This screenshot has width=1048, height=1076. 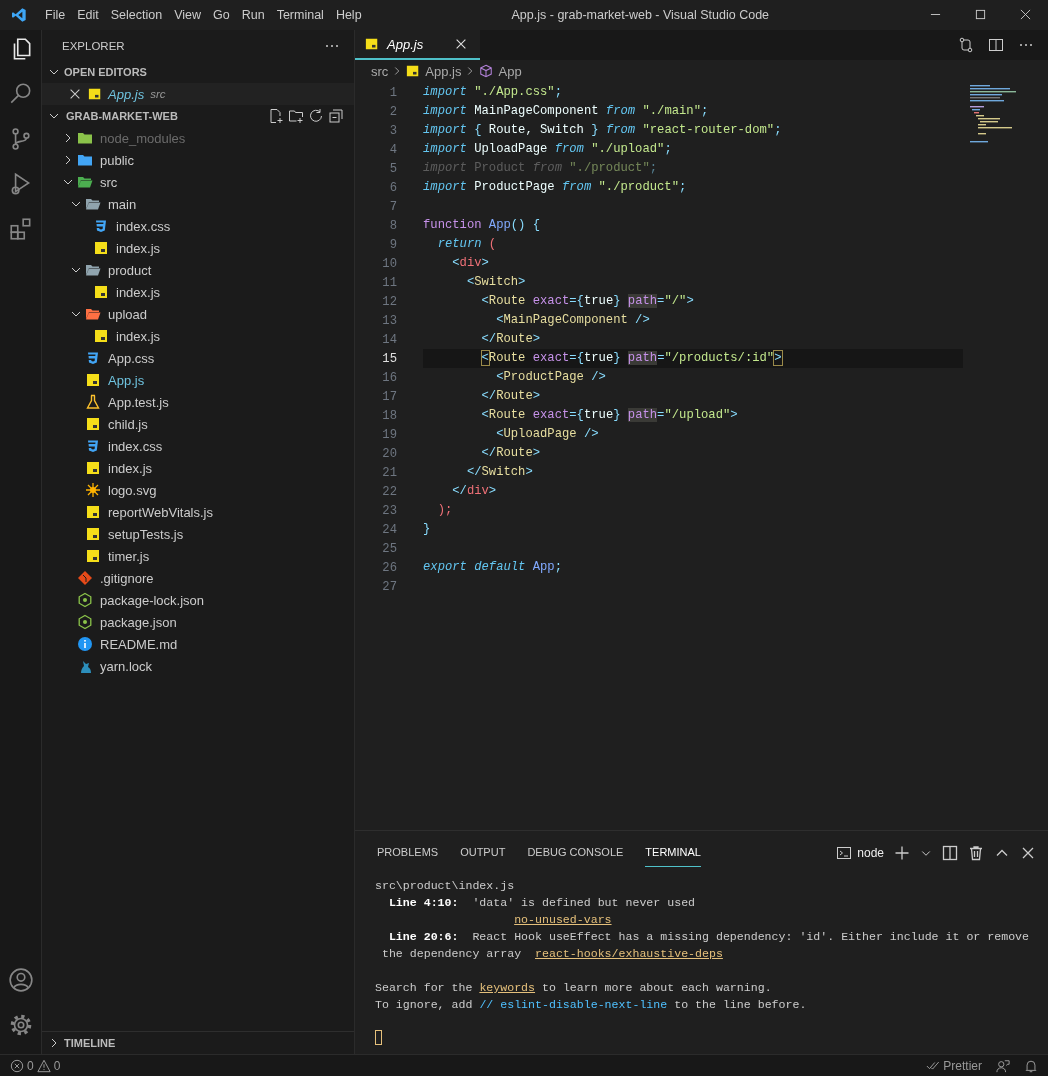 I want to click on tree-item: main, so click(x=198, y=204).